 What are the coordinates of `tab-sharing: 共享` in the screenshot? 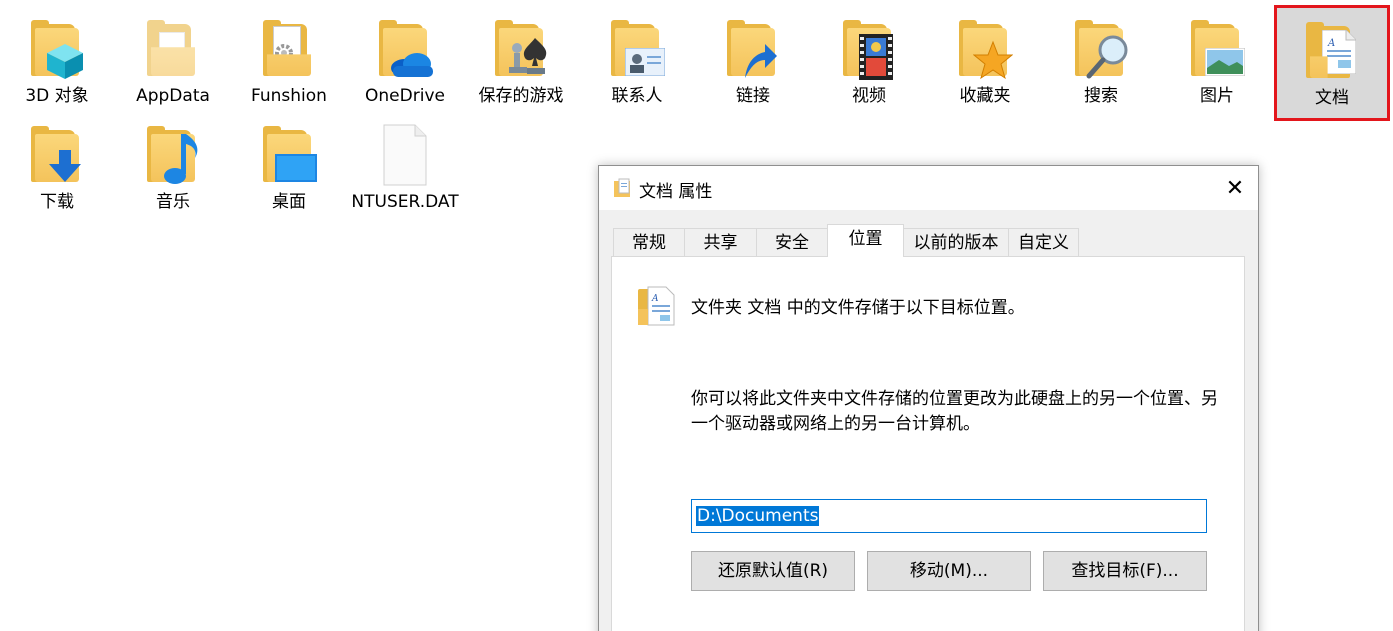 It's located at (720, 242).